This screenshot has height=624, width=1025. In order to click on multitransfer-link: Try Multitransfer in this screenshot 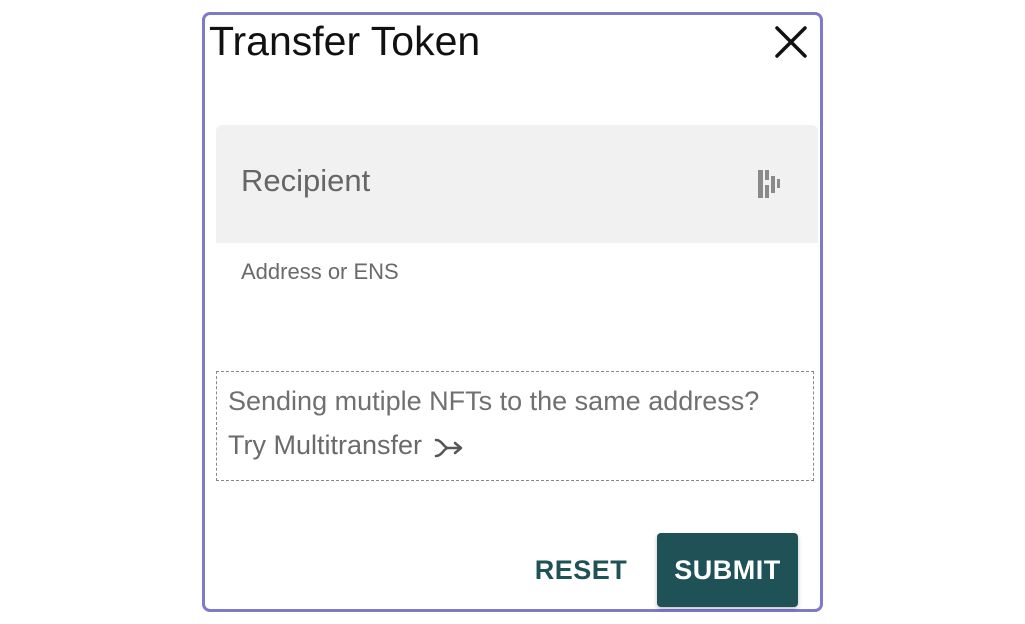, I will do `click(346, 445)`.